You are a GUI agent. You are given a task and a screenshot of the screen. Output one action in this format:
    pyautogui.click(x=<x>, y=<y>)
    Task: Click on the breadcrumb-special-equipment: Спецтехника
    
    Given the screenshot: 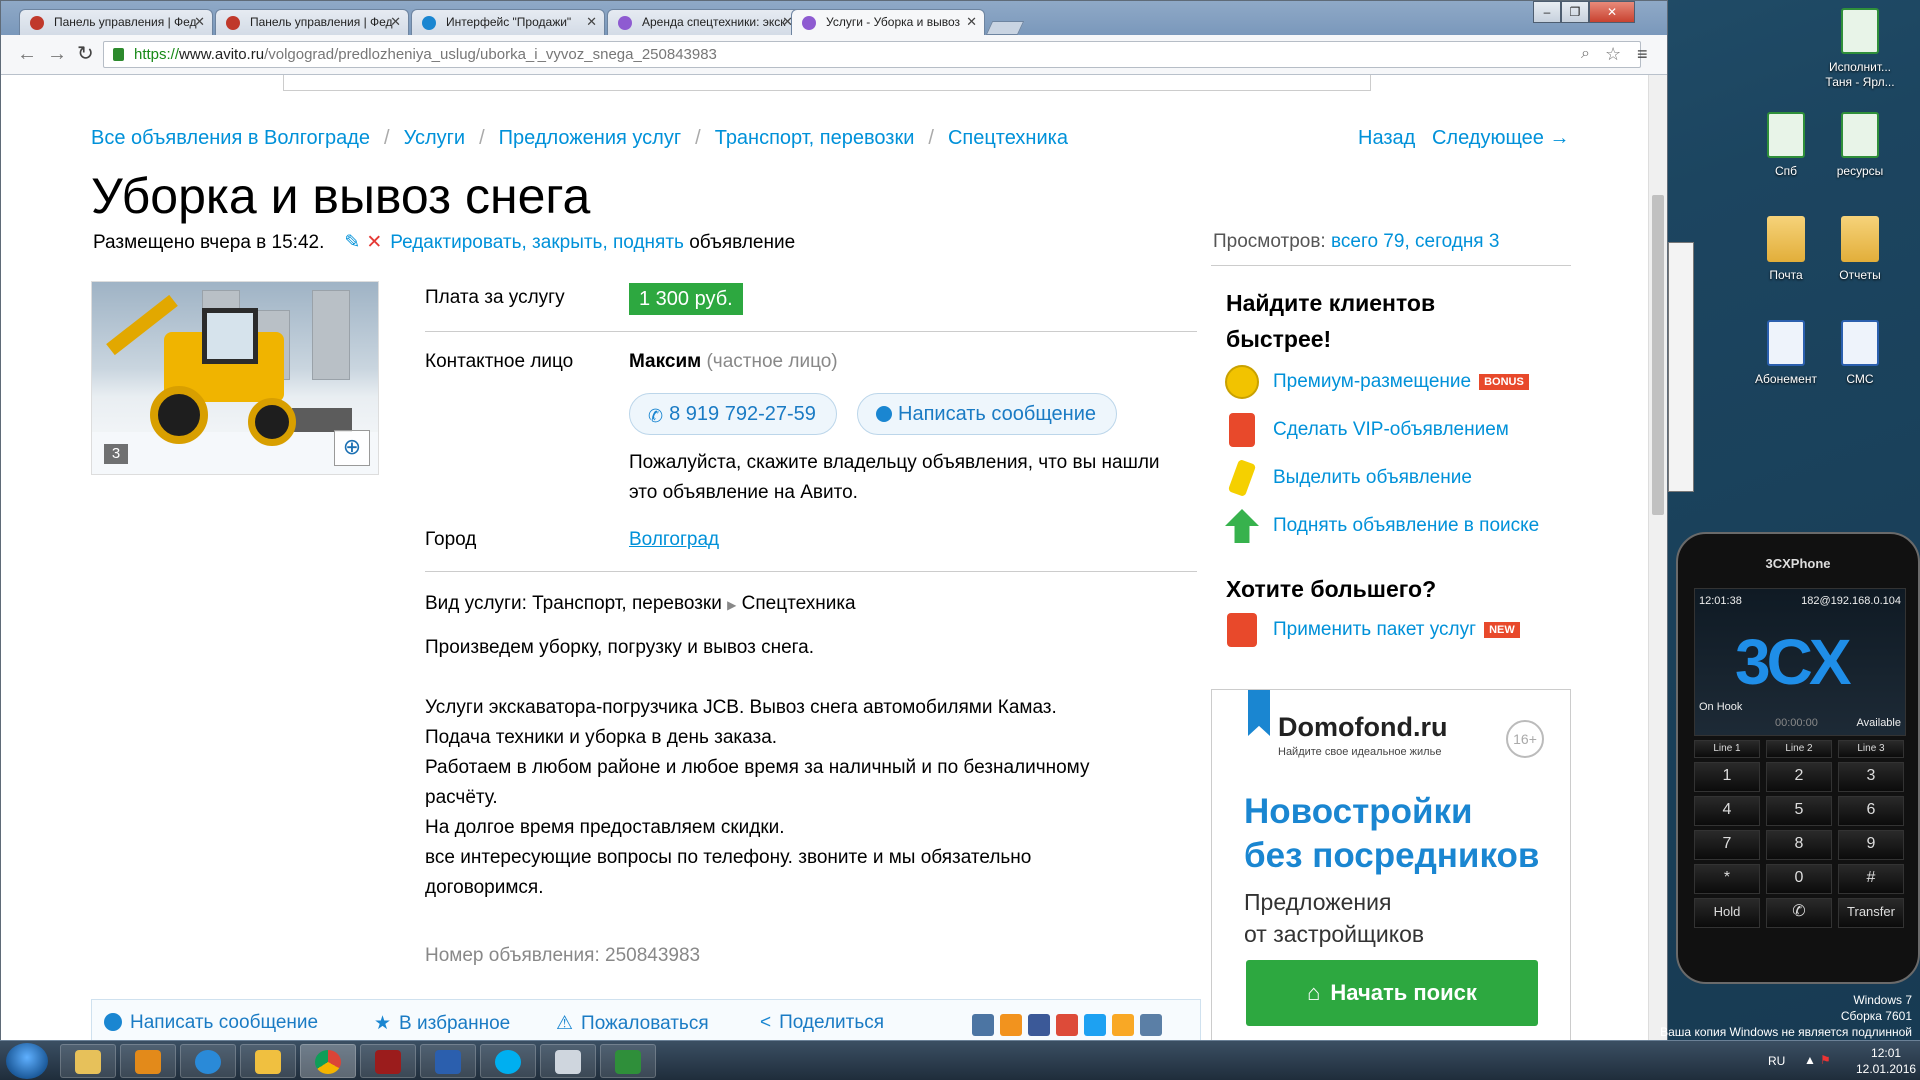 What is the action you would take?
    pyautogui.click(x=1008, y=138)
    